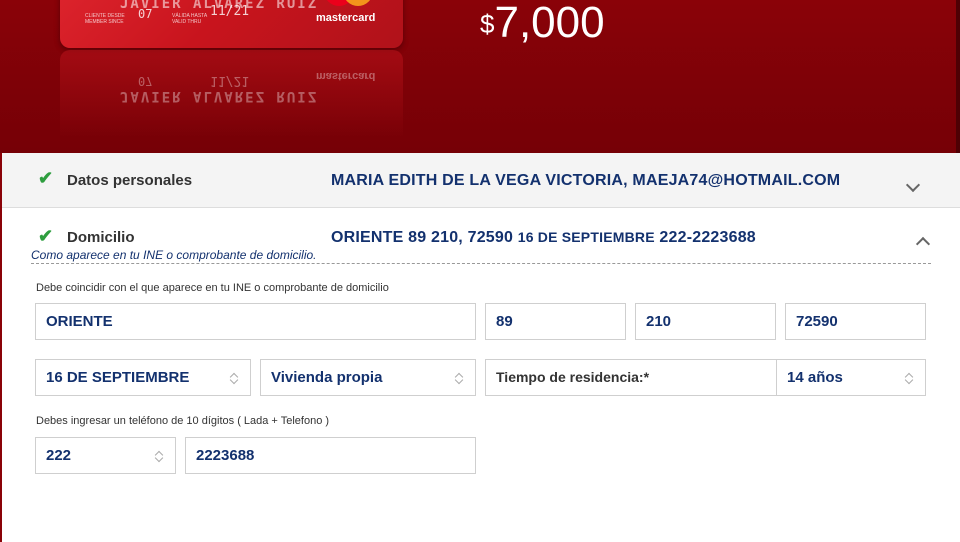 The height and width of the screenshot is (542, 960). Describe the element at coordinates (815, 377) in the screenshot. I see `residence-time-value: 14 años` at that location.